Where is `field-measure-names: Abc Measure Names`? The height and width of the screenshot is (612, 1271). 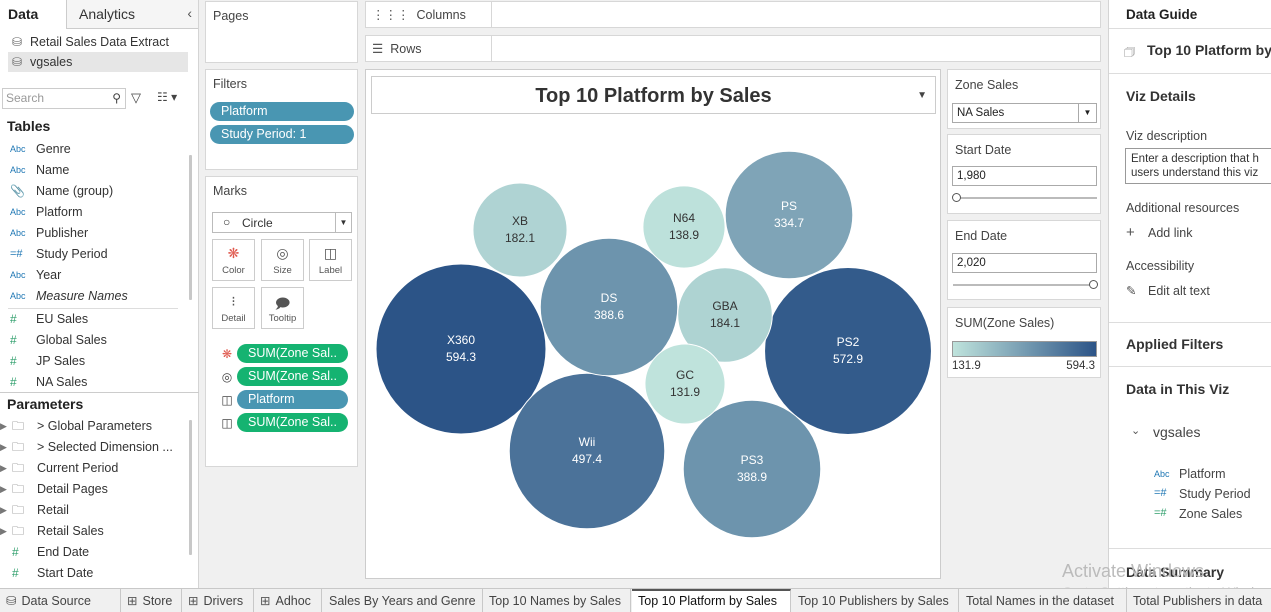
field-measure-names: Abc Measure Names is located at coordinates (97, 296).